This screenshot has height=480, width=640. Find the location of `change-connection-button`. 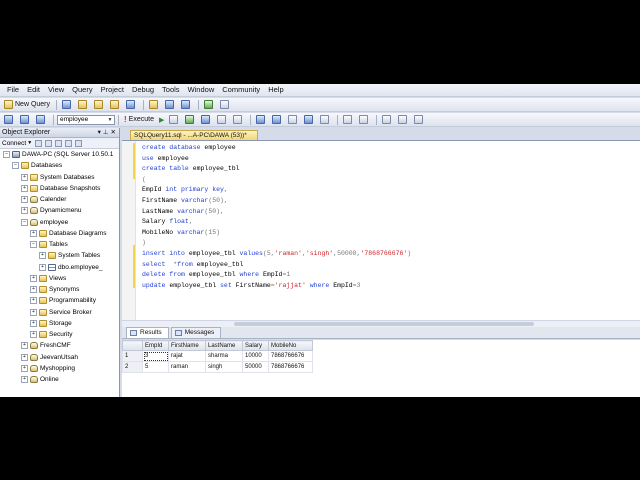

change-connection-button is located at coordinates (41, 120).